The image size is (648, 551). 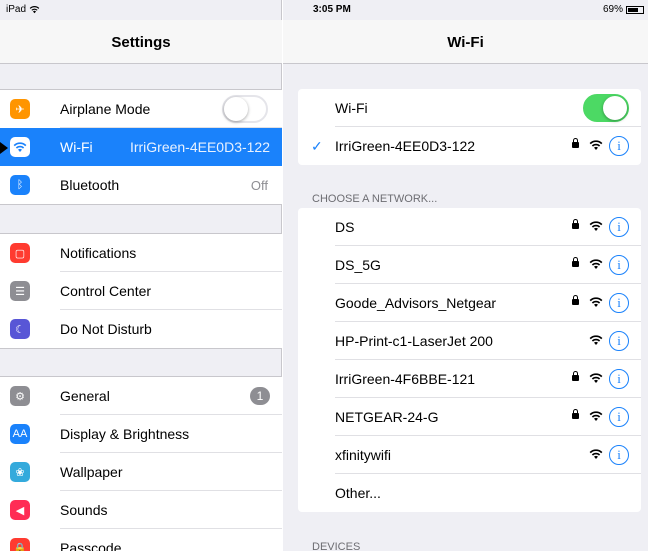 I want to click on network-row: DS_5G i, so click(x=469, y=265).